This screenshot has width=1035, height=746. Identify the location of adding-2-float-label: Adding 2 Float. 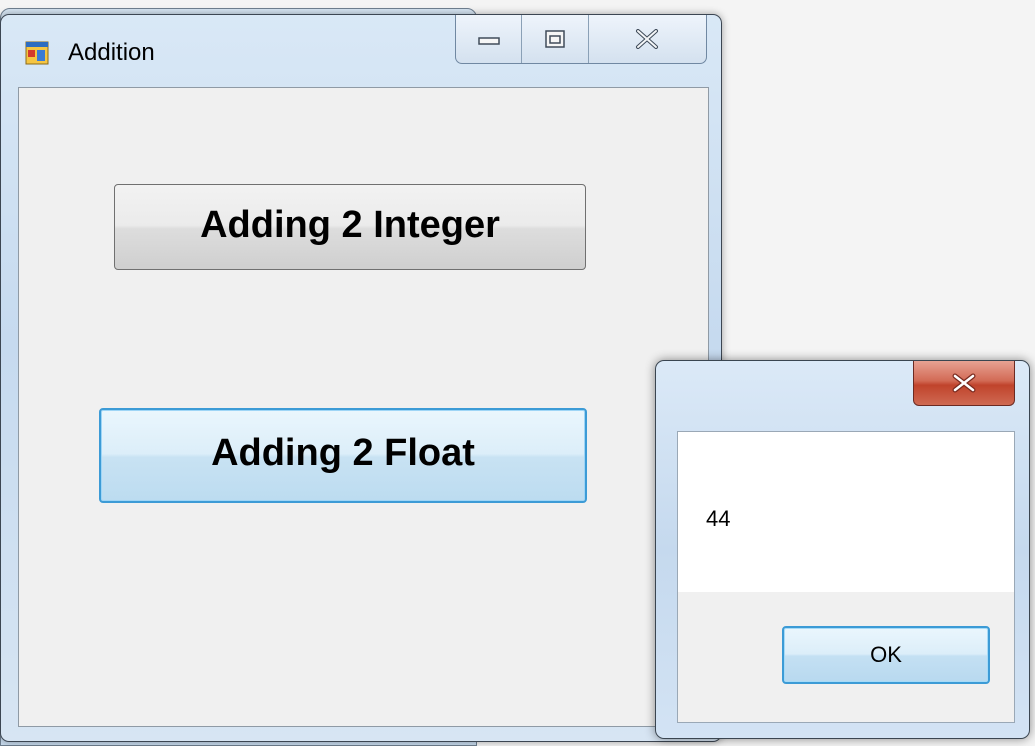
(343, 453).